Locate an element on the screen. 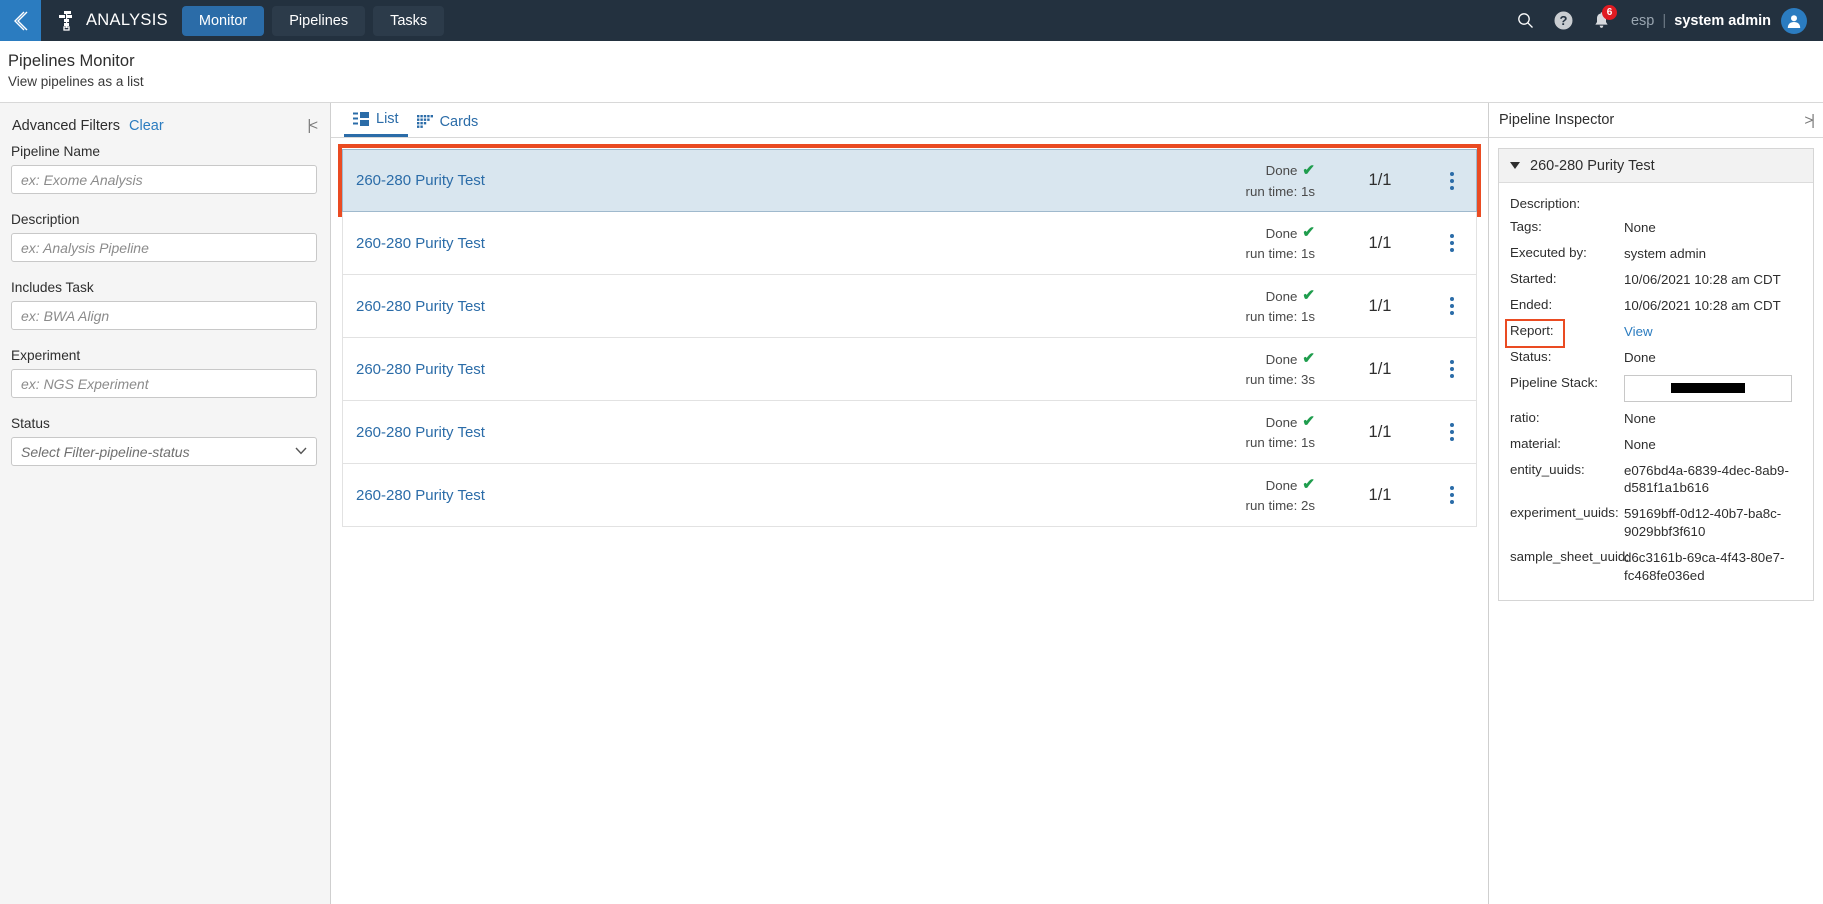 The height and width of the screenshot is (904, 1823). tab-list-view: List is located at coordinates (376, 124).